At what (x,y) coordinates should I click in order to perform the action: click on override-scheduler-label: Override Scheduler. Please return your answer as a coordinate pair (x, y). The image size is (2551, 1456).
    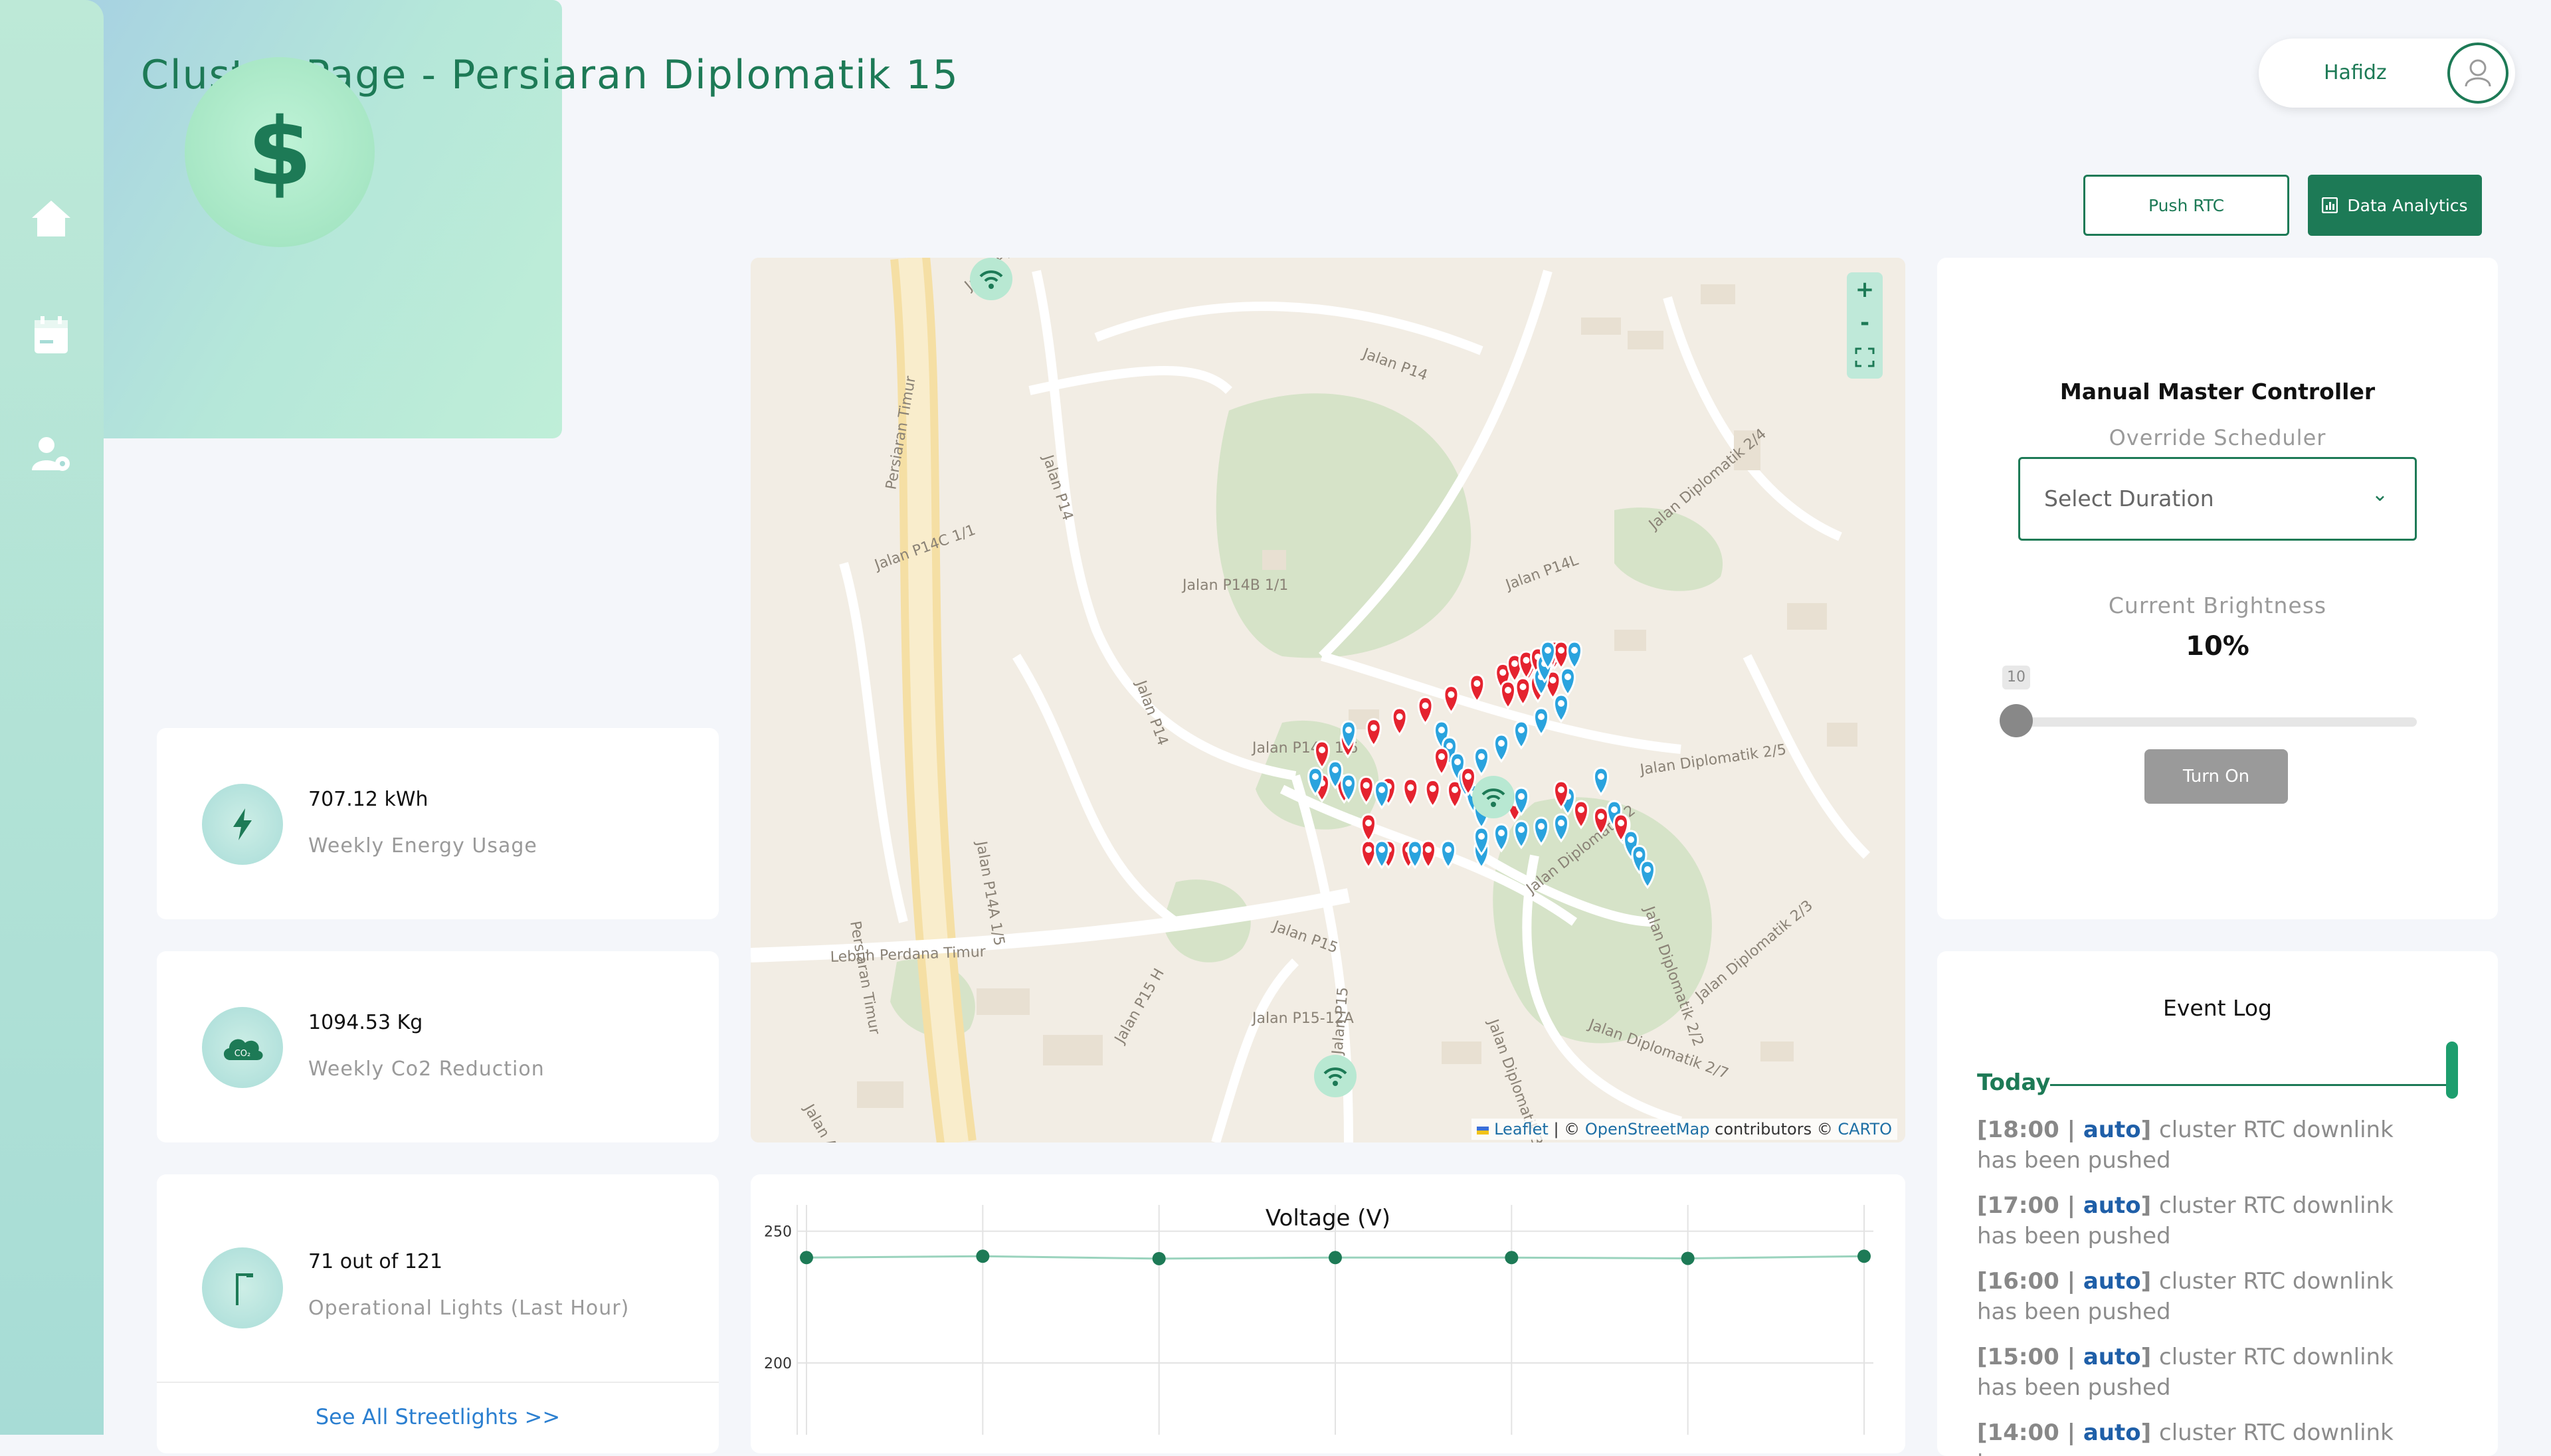
    Looking at the image, I should click on (2217, 437).